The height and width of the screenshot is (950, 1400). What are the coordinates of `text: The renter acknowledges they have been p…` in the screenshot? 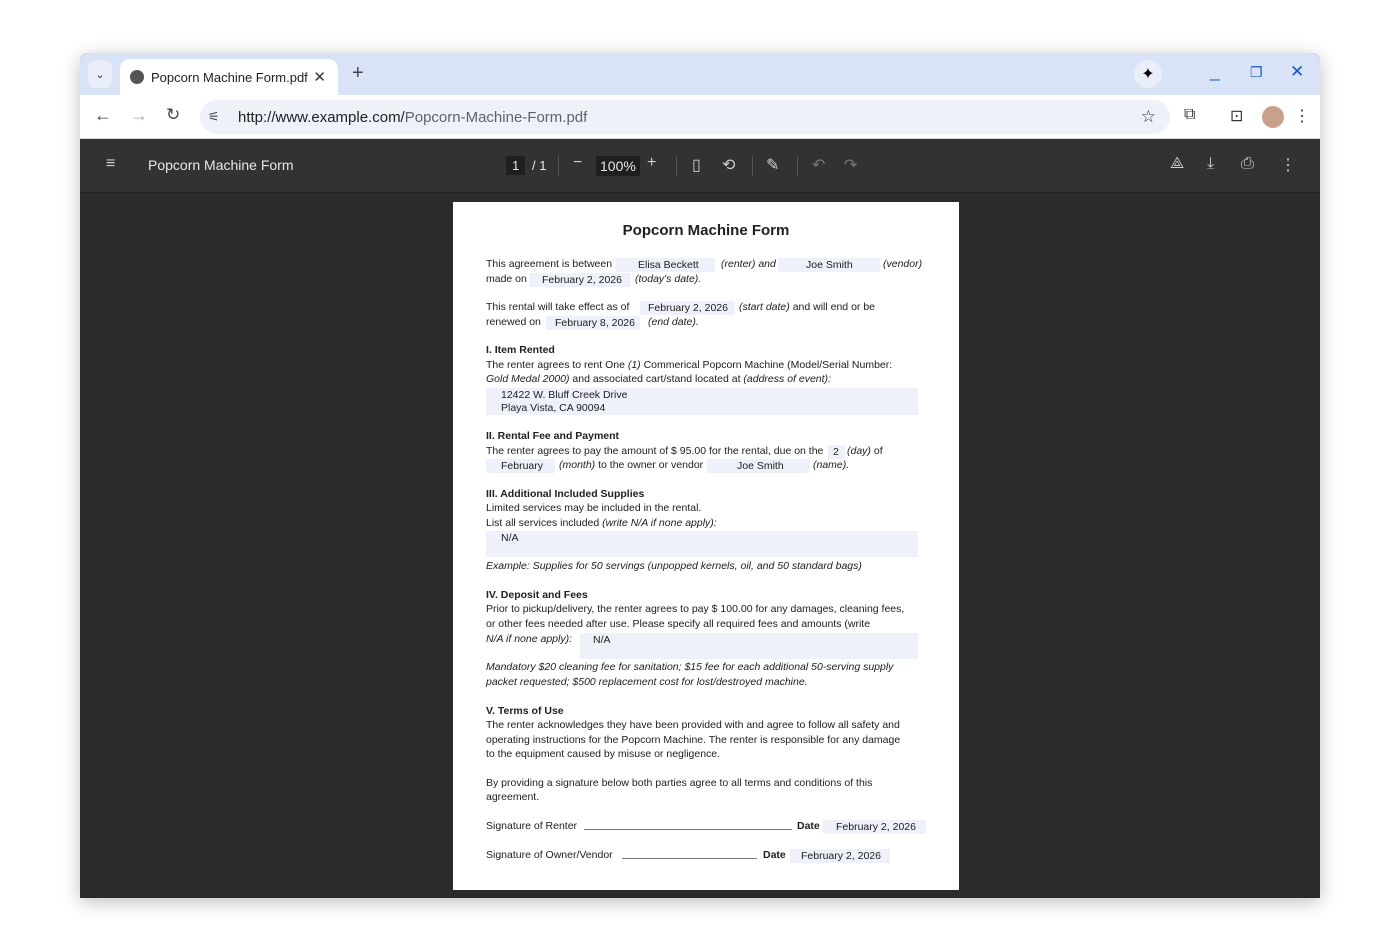 It's located at (693, 725).